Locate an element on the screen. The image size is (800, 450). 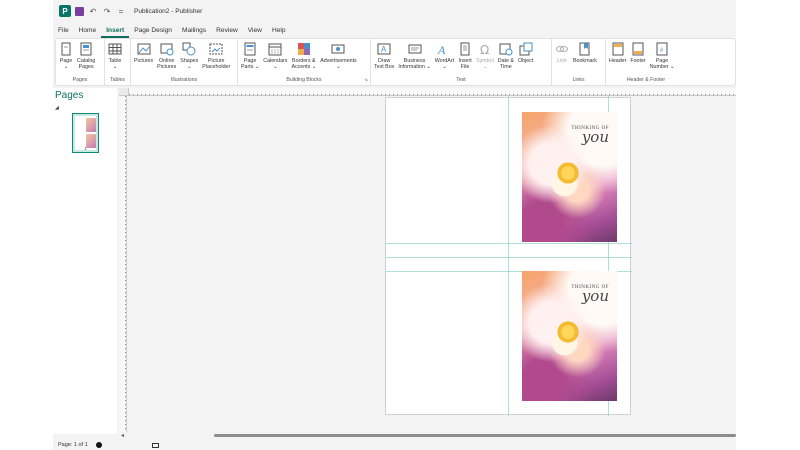
header-button: Header is located at coordinates (617, 58).